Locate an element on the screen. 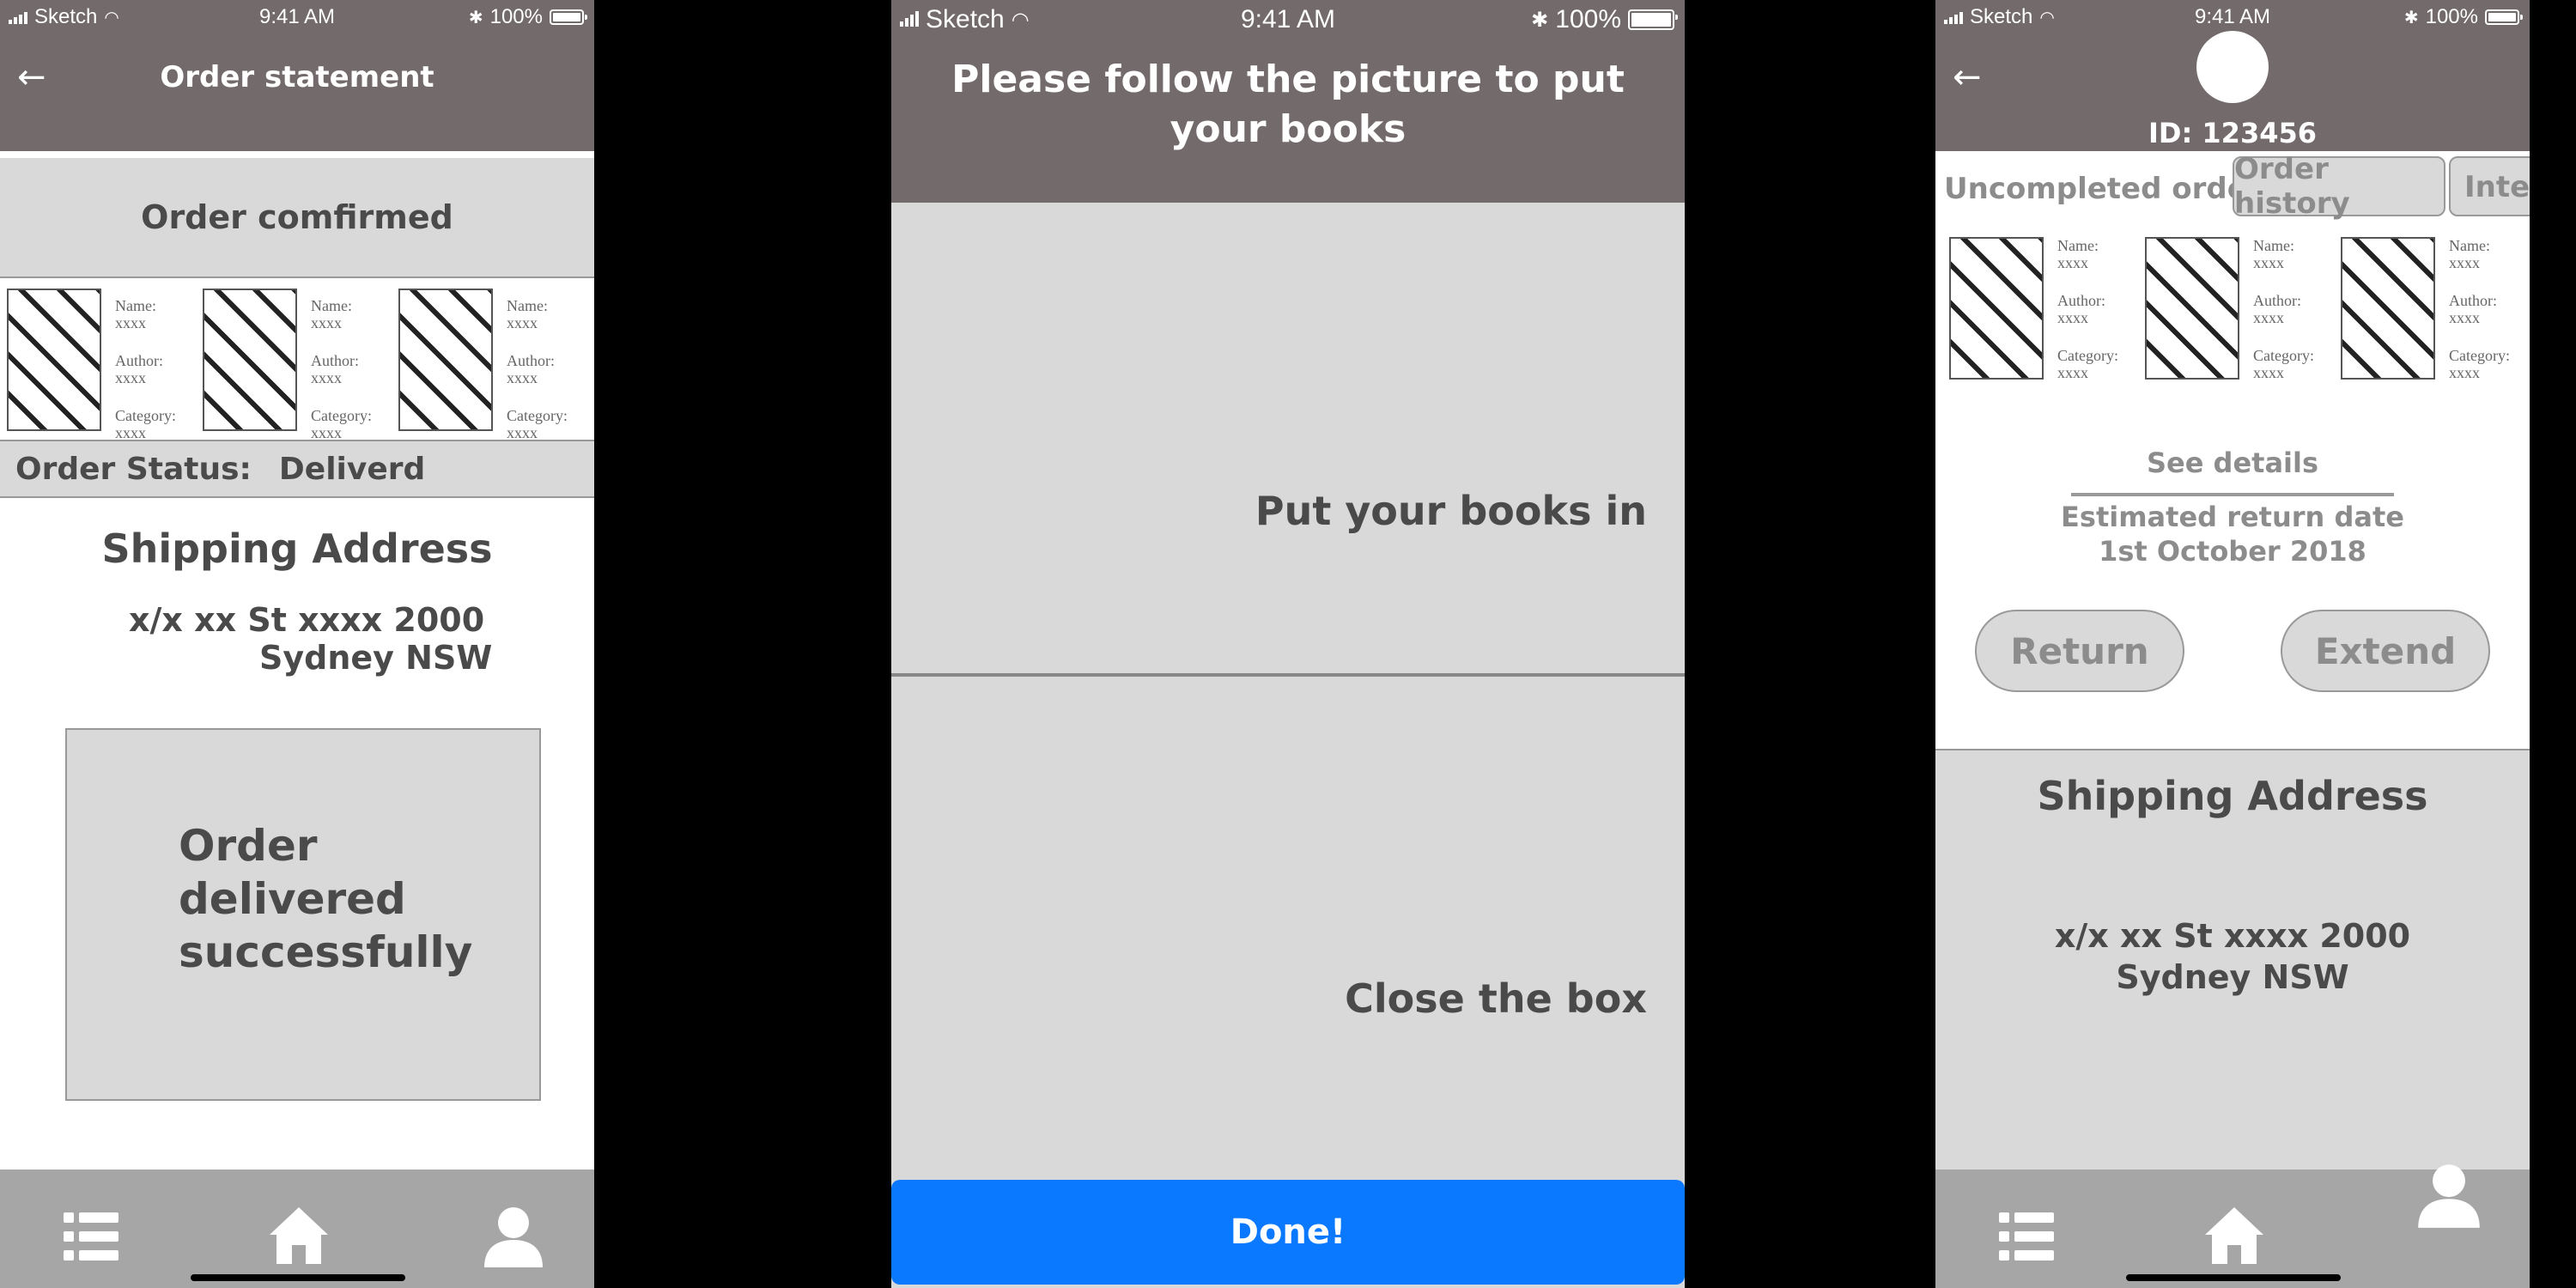 This screenshot has height=1288, width=2576. delivered-line1: Order is located at coordinates (249, 846).